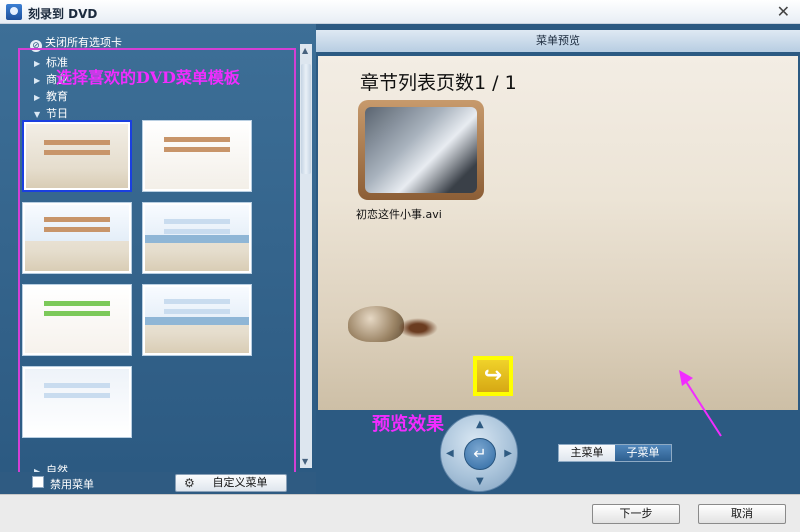 Image resolution: width=800 pixels, height=532 pixels. What do you see at coordinates (700, 403) in the screenshot?
I see `annotation-arrow` at bounding box center [700, 403].